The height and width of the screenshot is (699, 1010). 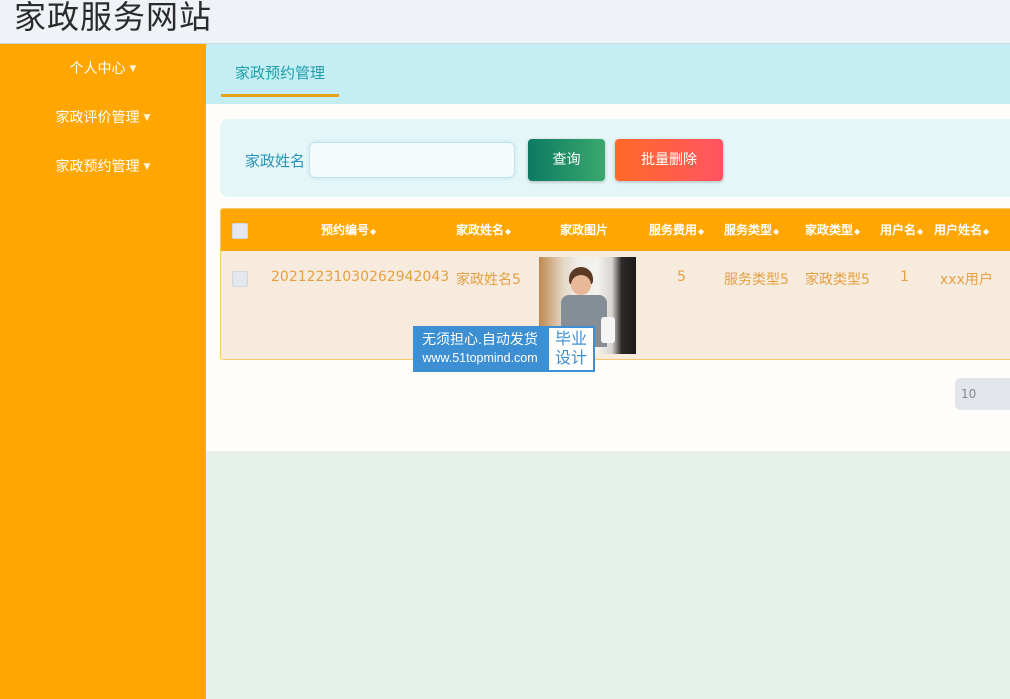 What do you see at coordinates (904, 277) in the screenshot?
I see `cell-username: 1` at bounding box center [904, 277].